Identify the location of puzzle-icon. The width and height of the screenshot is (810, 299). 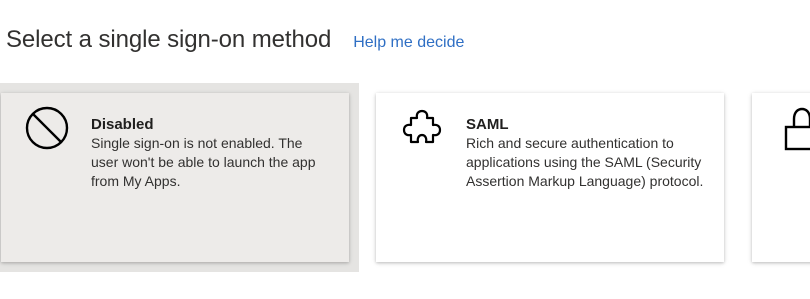
(422, 126).